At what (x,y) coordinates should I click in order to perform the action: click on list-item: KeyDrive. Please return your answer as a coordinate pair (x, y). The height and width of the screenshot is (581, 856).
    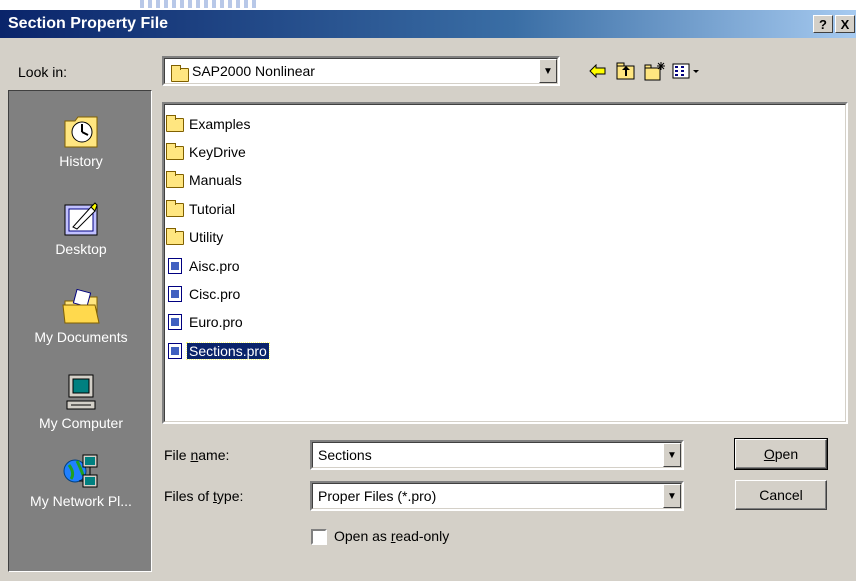
    Looking at the image, I should click on (207, 152).